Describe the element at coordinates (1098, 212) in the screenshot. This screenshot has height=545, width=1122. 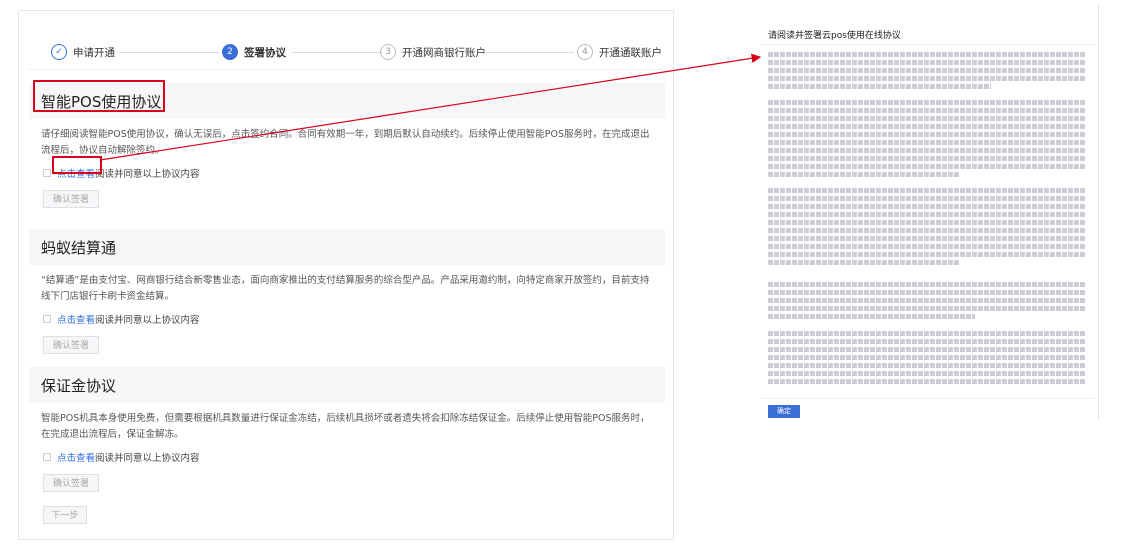
I see `modal-divider` at that location.